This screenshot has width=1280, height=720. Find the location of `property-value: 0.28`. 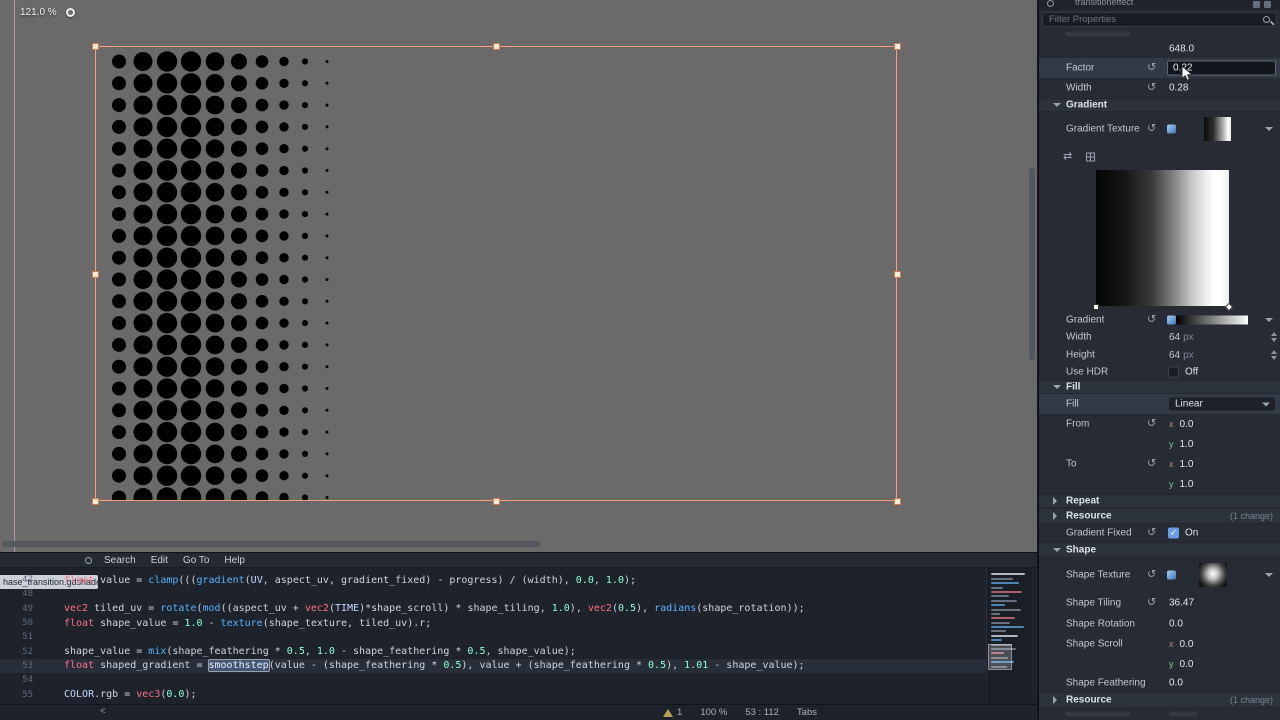

property-value: 0.28 is located at coordinates (1178, 88).